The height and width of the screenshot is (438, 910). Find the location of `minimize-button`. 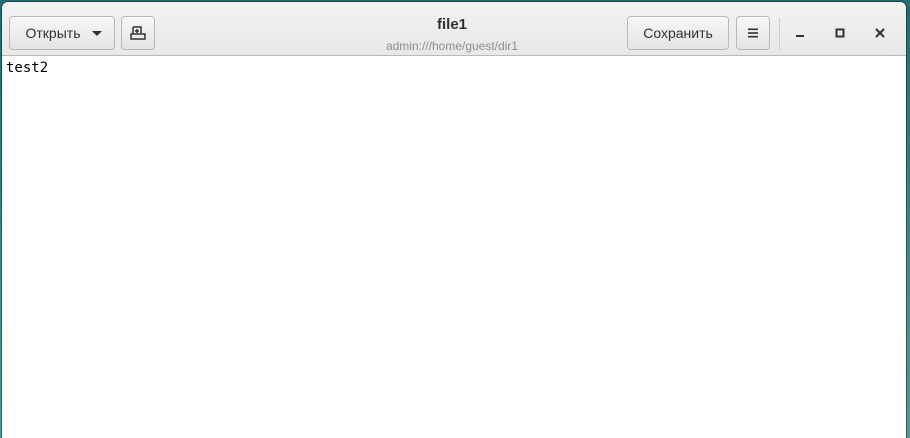

minimize-button is located at coordinates (800, 33).